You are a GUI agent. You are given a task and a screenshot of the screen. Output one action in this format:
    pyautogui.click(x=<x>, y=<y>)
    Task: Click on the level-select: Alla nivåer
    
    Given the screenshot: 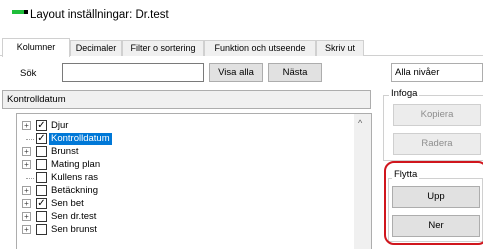 What is the action you would take?
    pyautogui.click(x=437, y=72)
    